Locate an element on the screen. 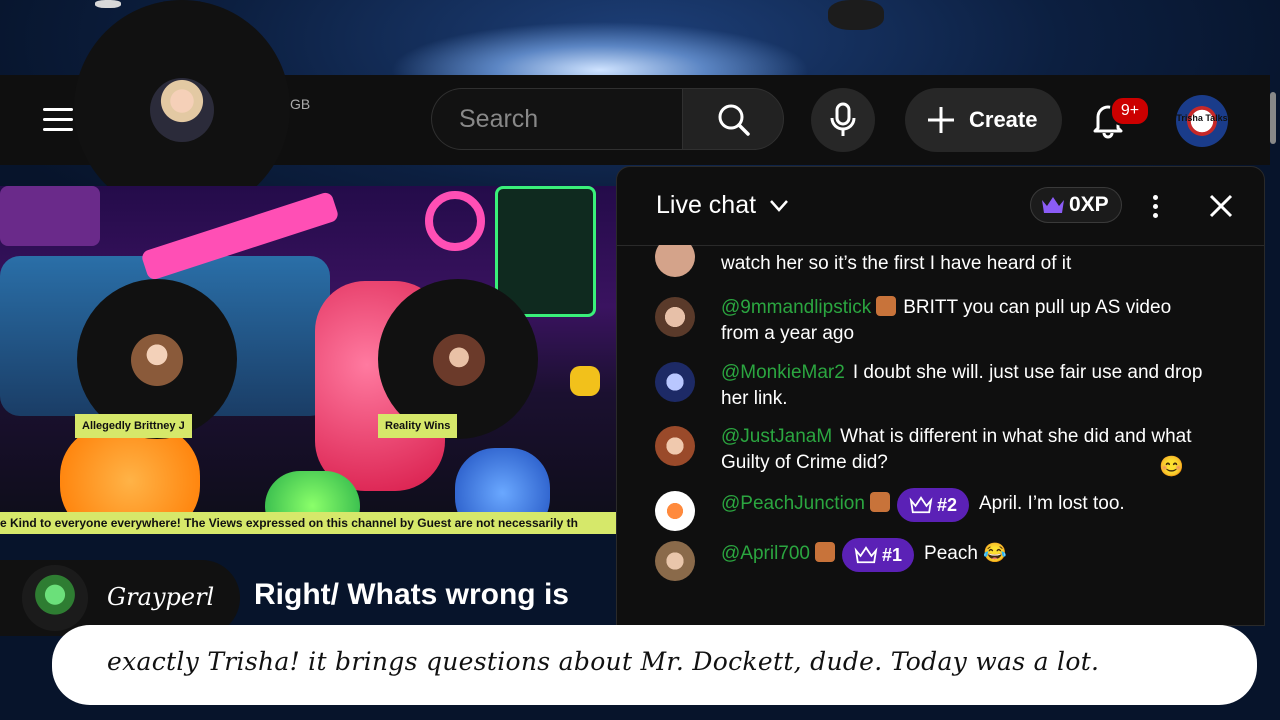 The image size is (1280, 720). menu-icon is located at coordinates (58, 120).